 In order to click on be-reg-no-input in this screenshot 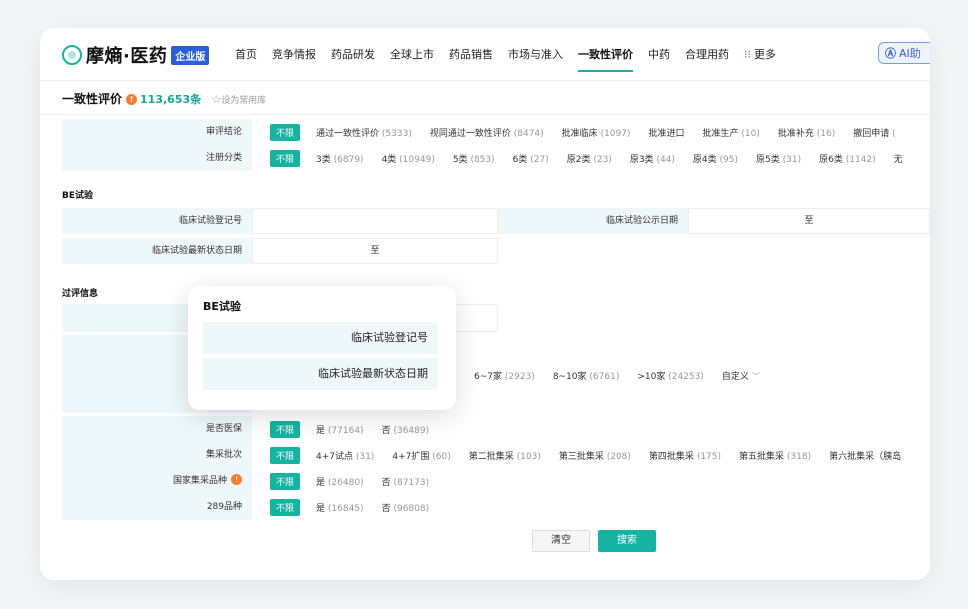, I will do `click(375, 221)`.